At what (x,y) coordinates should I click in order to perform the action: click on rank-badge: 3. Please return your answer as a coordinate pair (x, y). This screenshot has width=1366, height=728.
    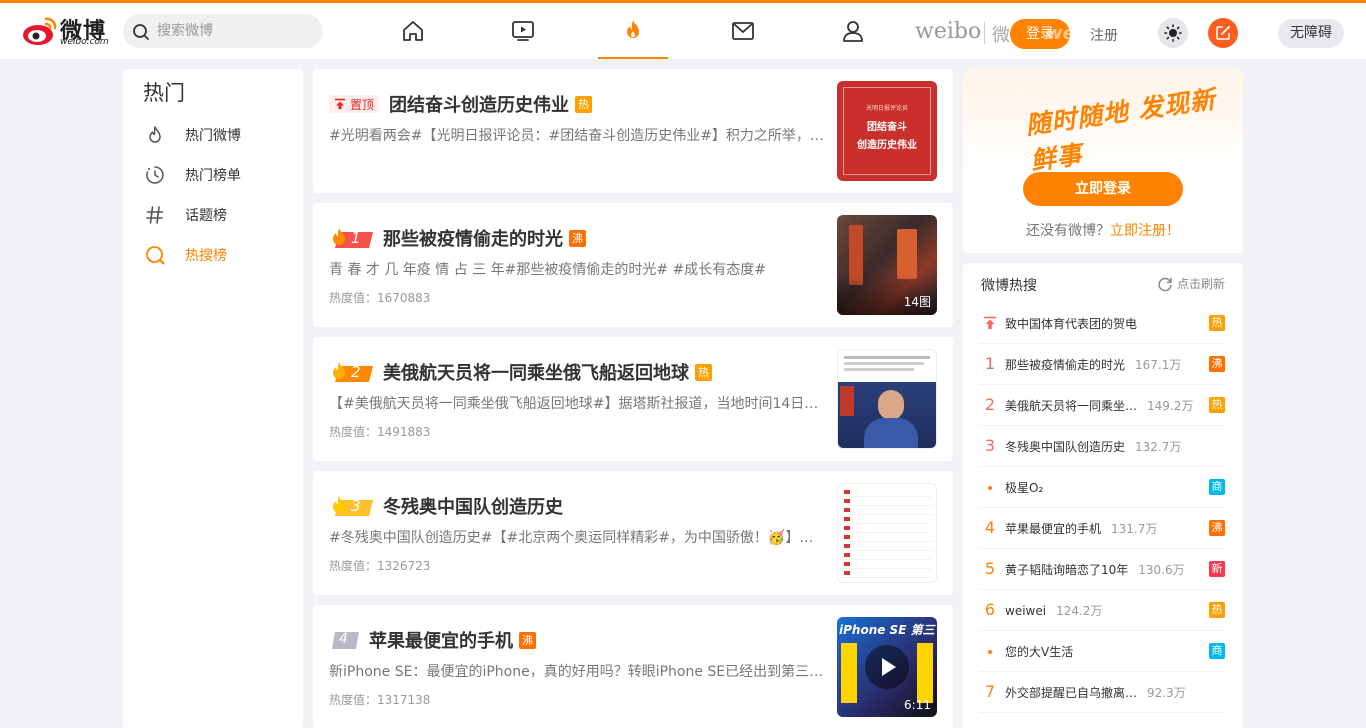
    Looking at the image, I should click on (351, 506).